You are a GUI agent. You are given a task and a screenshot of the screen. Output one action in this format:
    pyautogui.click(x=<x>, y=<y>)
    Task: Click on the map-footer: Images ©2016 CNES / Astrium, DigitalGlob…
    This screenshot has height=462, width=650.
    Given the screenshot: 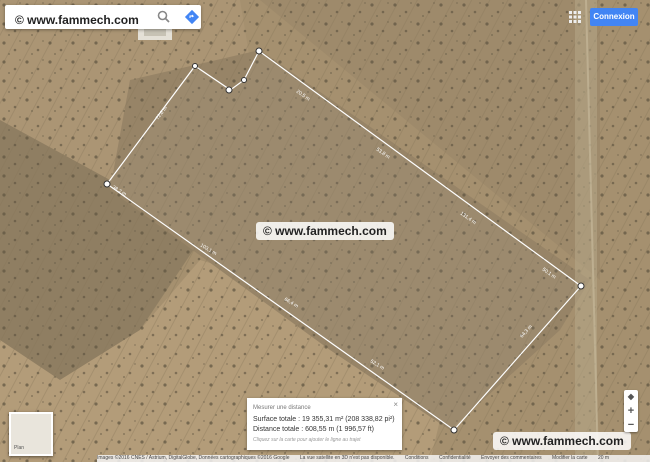 What is the action you would take?
    pyautogui.click(x=373, y=458)
    